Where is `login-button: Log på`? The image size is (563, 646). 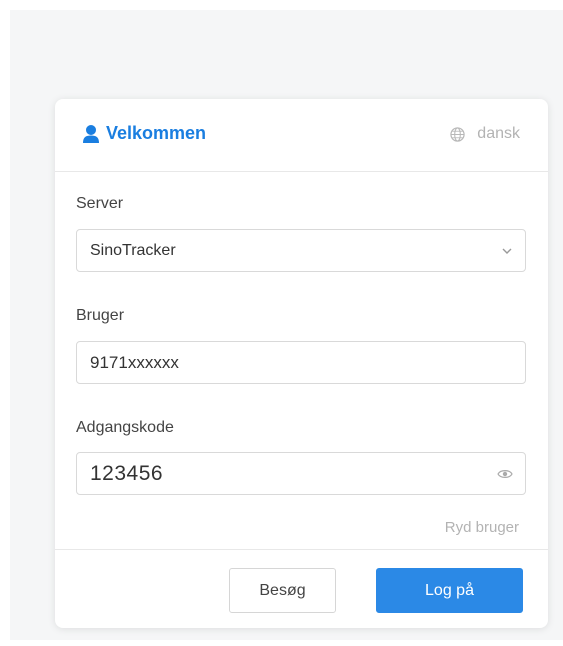
login-button: Log på is located at coordinates (449, 590).